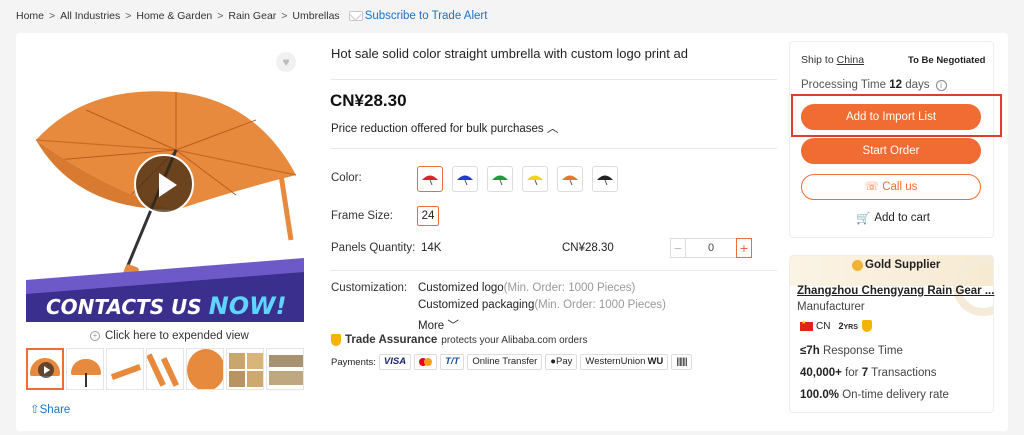 This screenshot has width=1024, height=435. I want to click on chevron-up-icon: ︿, so click(552, 129).